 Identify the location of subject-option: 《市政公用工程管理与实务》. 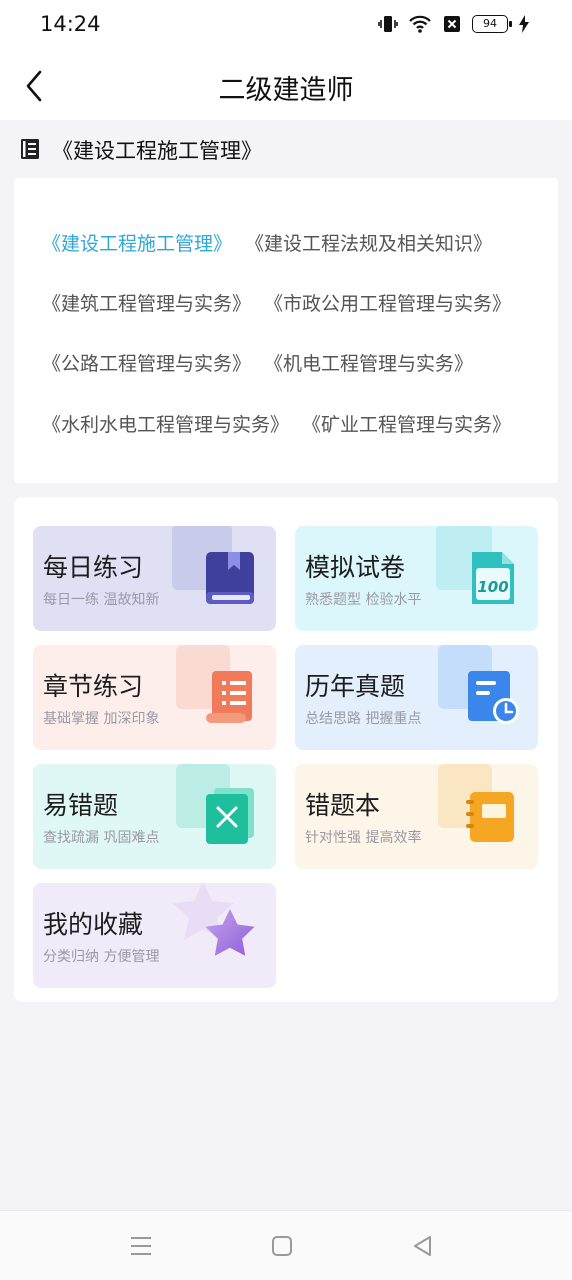
(387, 302).